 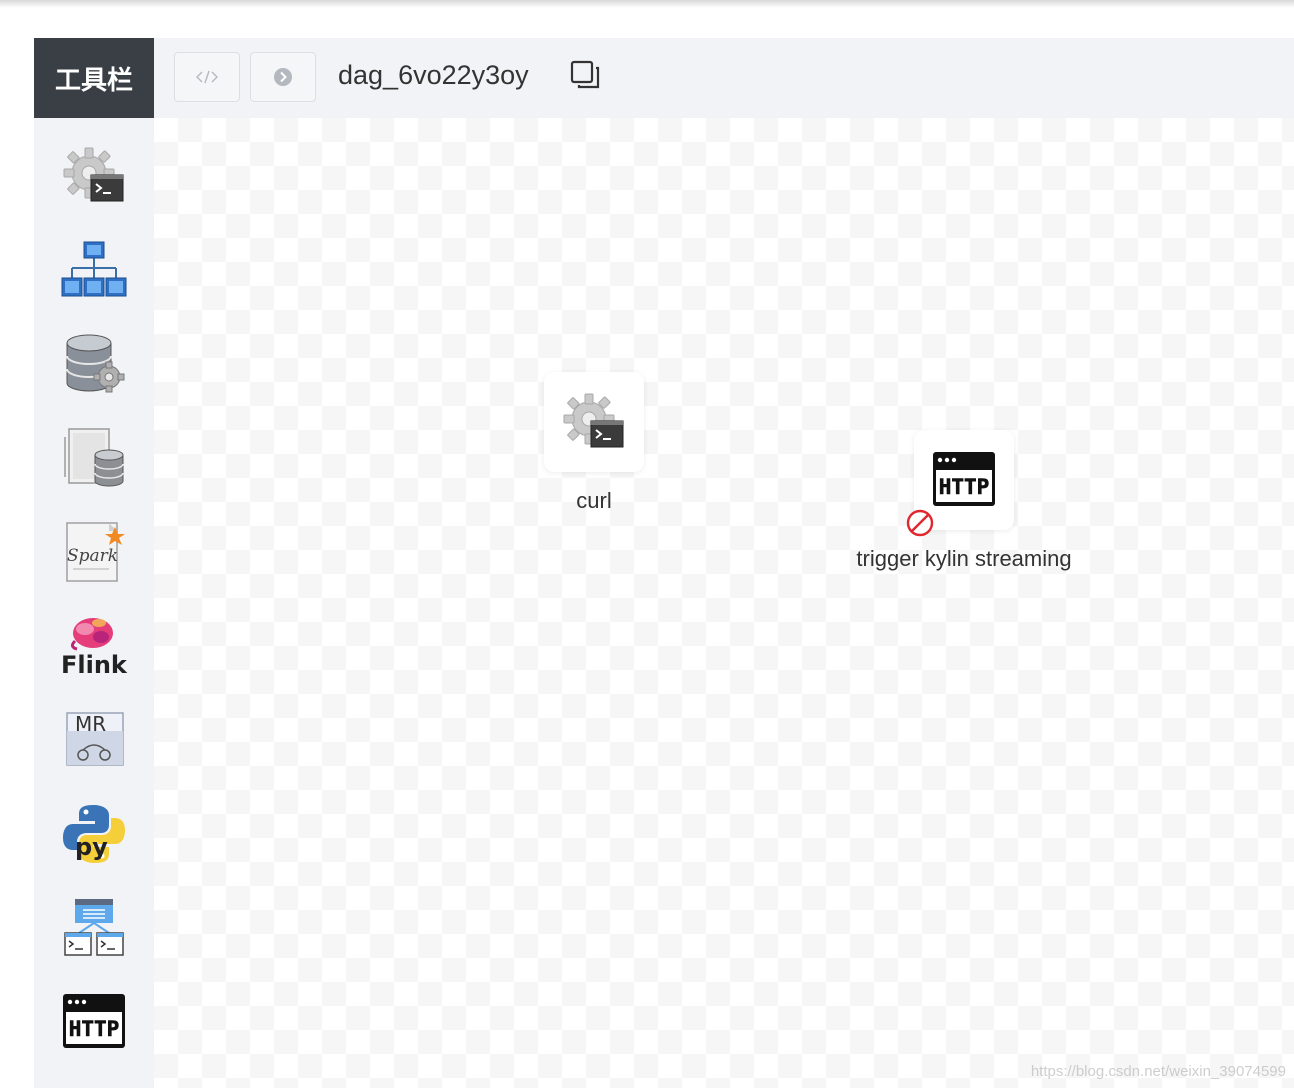 I want to click on tool-procedure, so click(x=94, y=364).